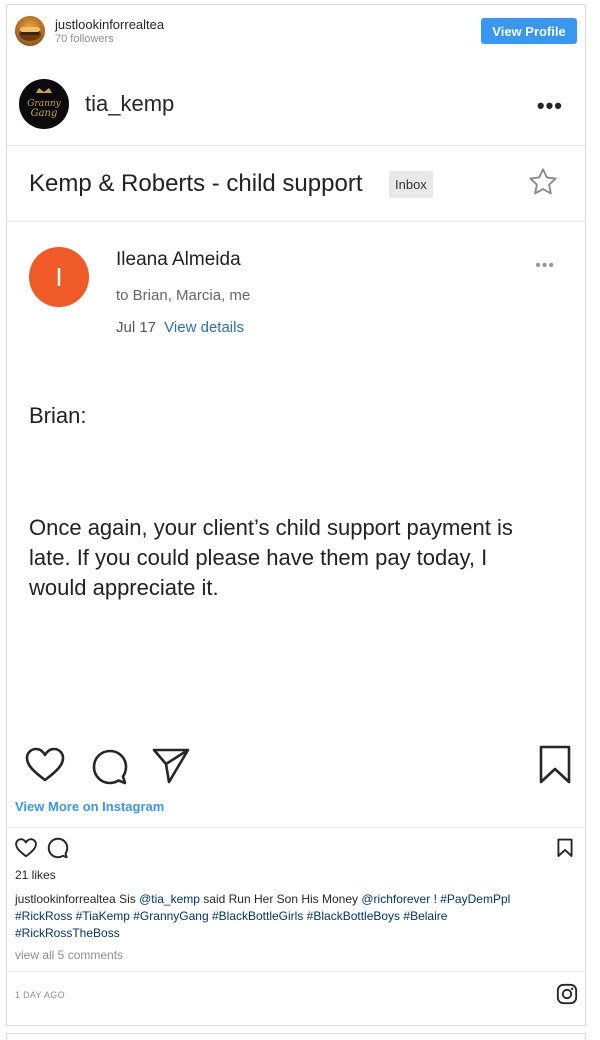  What do you see at coordinates (110, 769) in the screenshot?
I see `comment-icon` at bounding box center [110, 769].